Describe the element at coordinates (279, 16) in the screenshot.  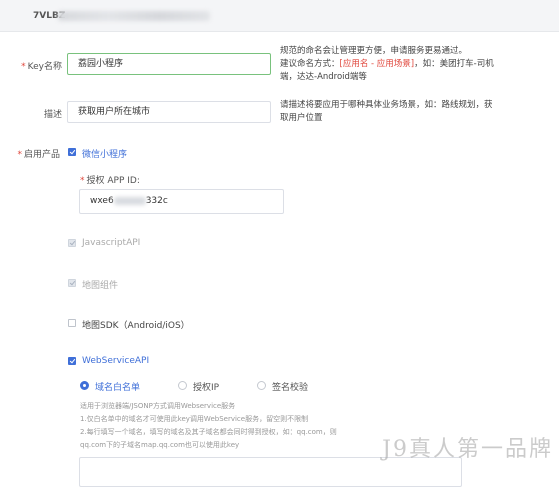
I see `key-header-bar: 7VLBZ` at that location.